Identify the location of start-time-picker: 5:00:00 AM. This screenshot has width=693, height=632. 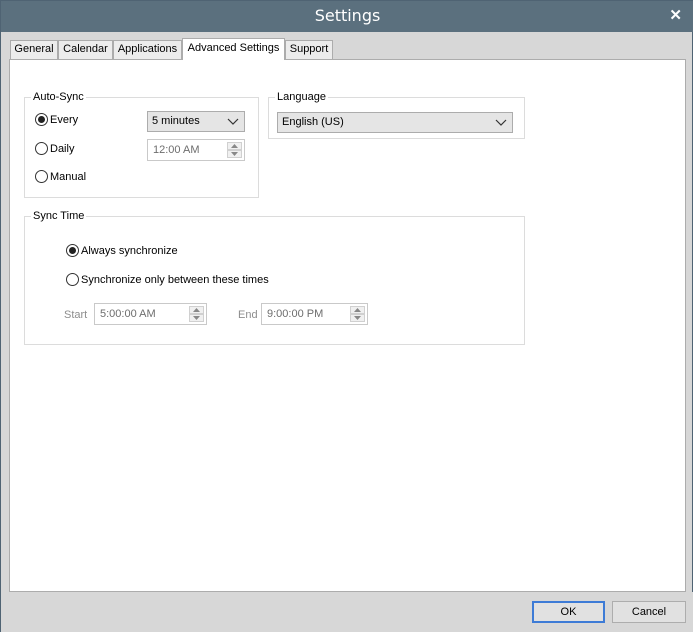
(150, 314).